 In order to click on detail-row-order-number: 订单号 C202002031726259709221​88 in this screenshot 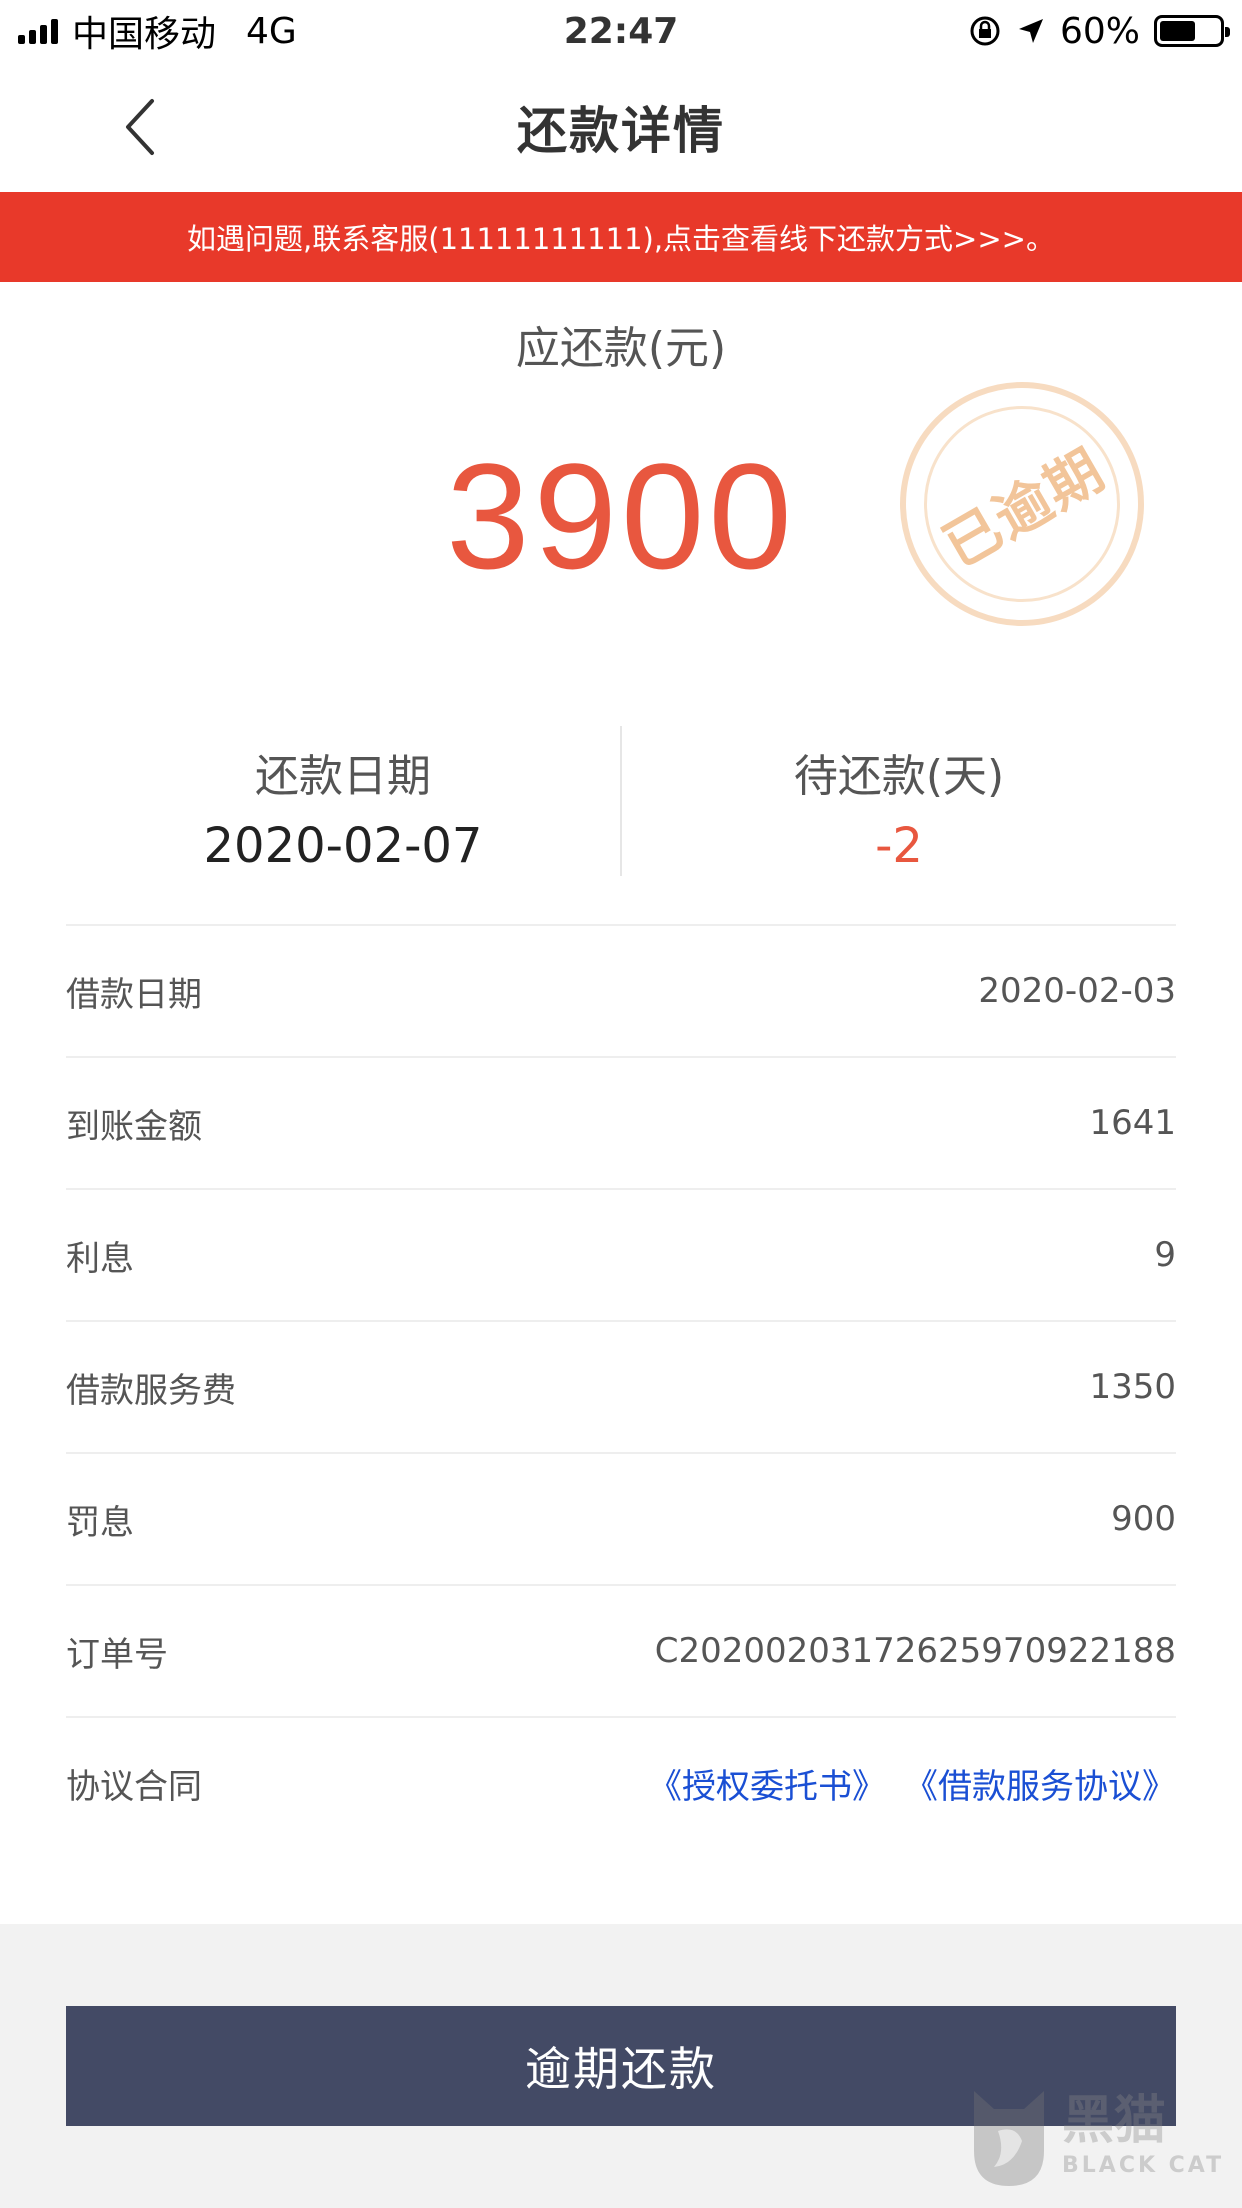, I will do `click(621, 1650)`.